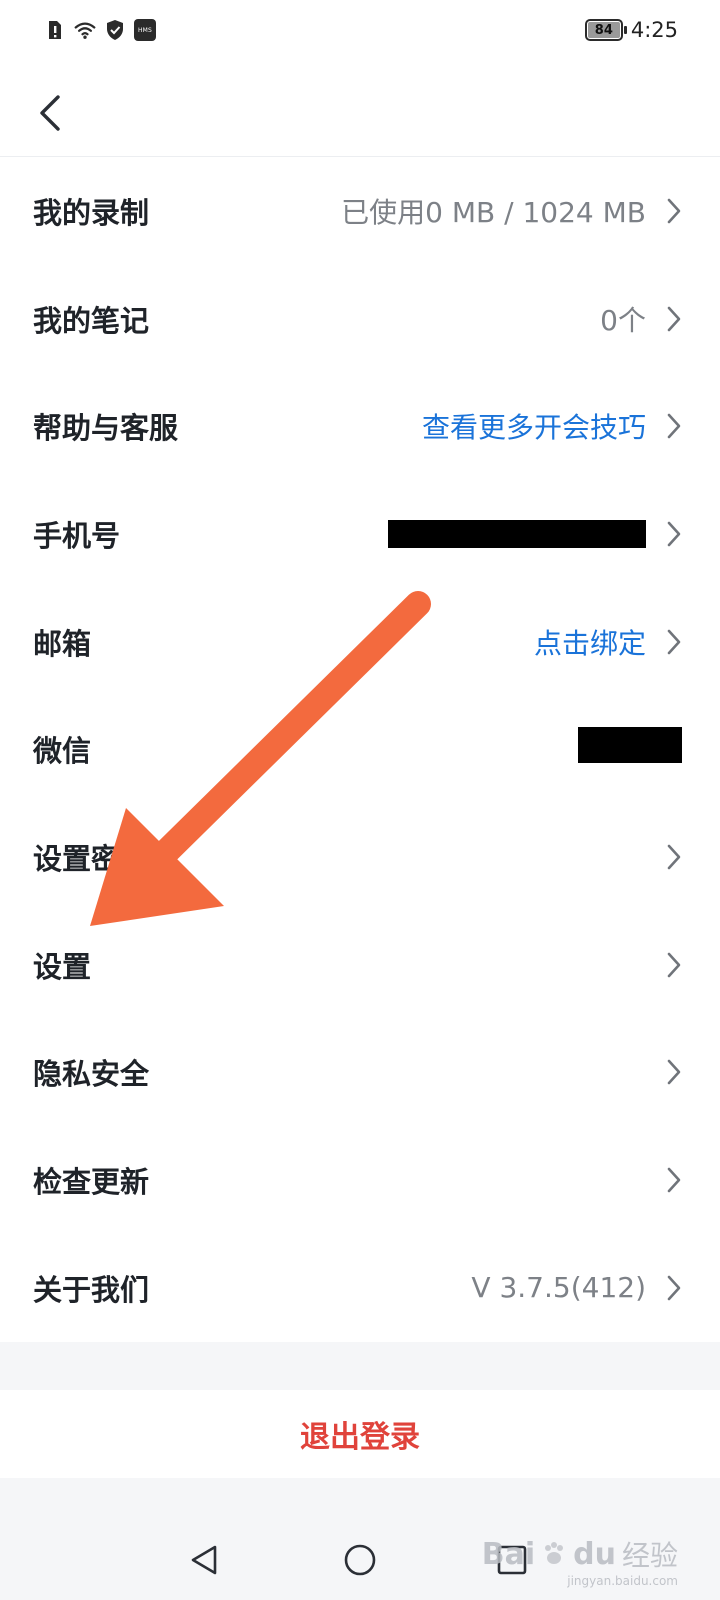 Image resolution: width=720 pixels, height=1600 pixels. I want to click on system-back-button, so click(204, 1560).